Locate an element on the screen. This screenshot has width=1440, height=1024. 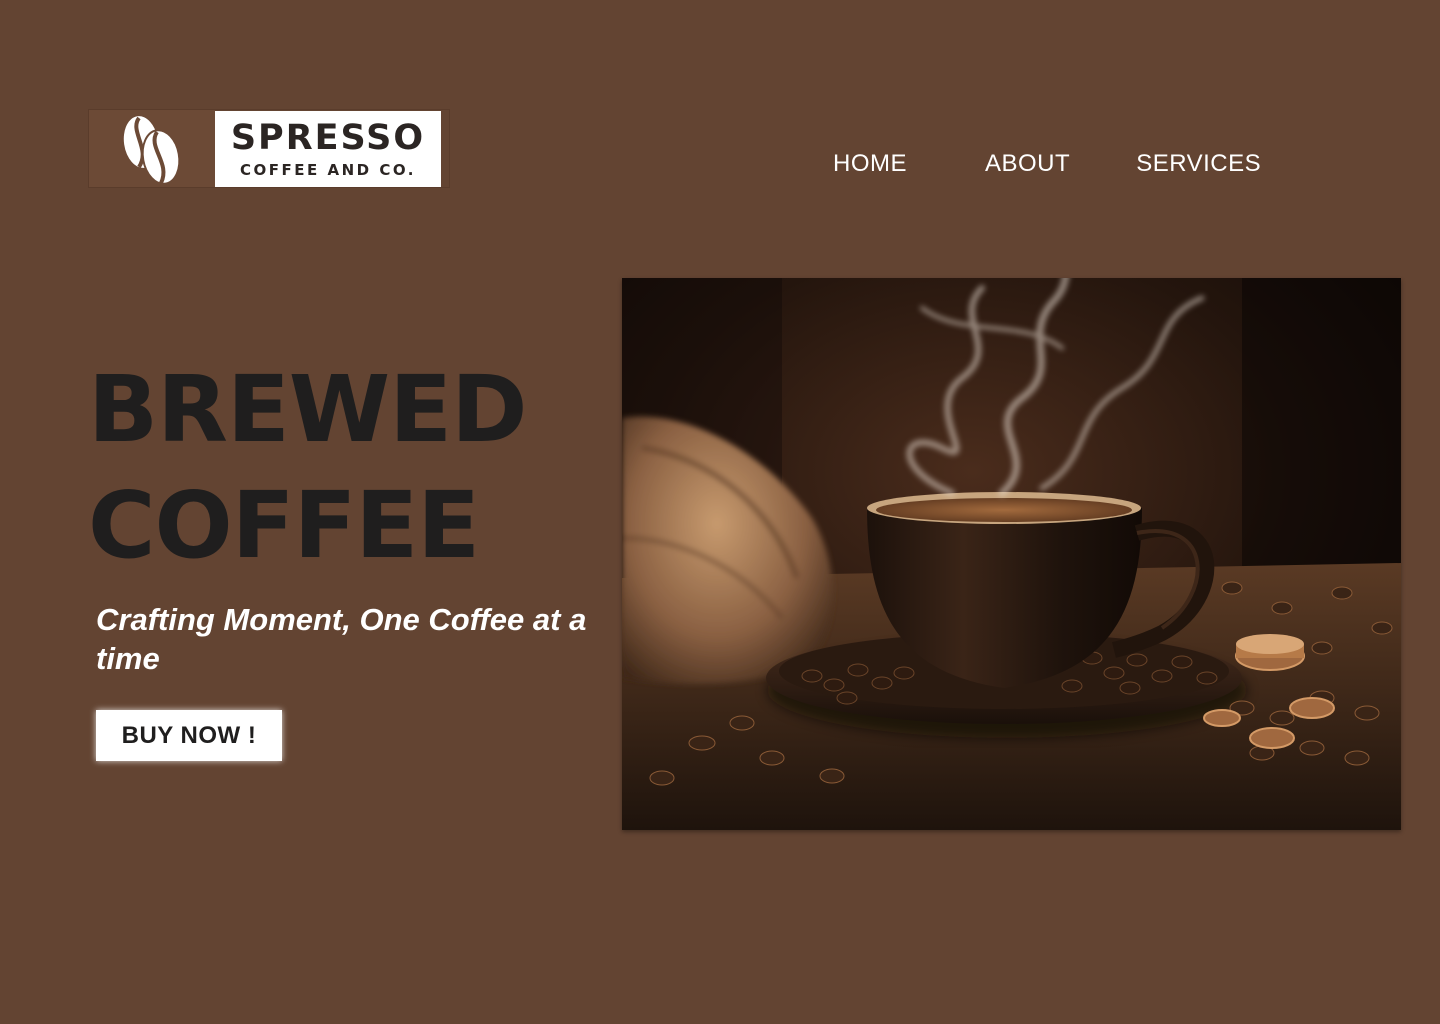
brand-wordmark: SPRESSO COFFEE AND CO. is located at coordinates (328, 149).